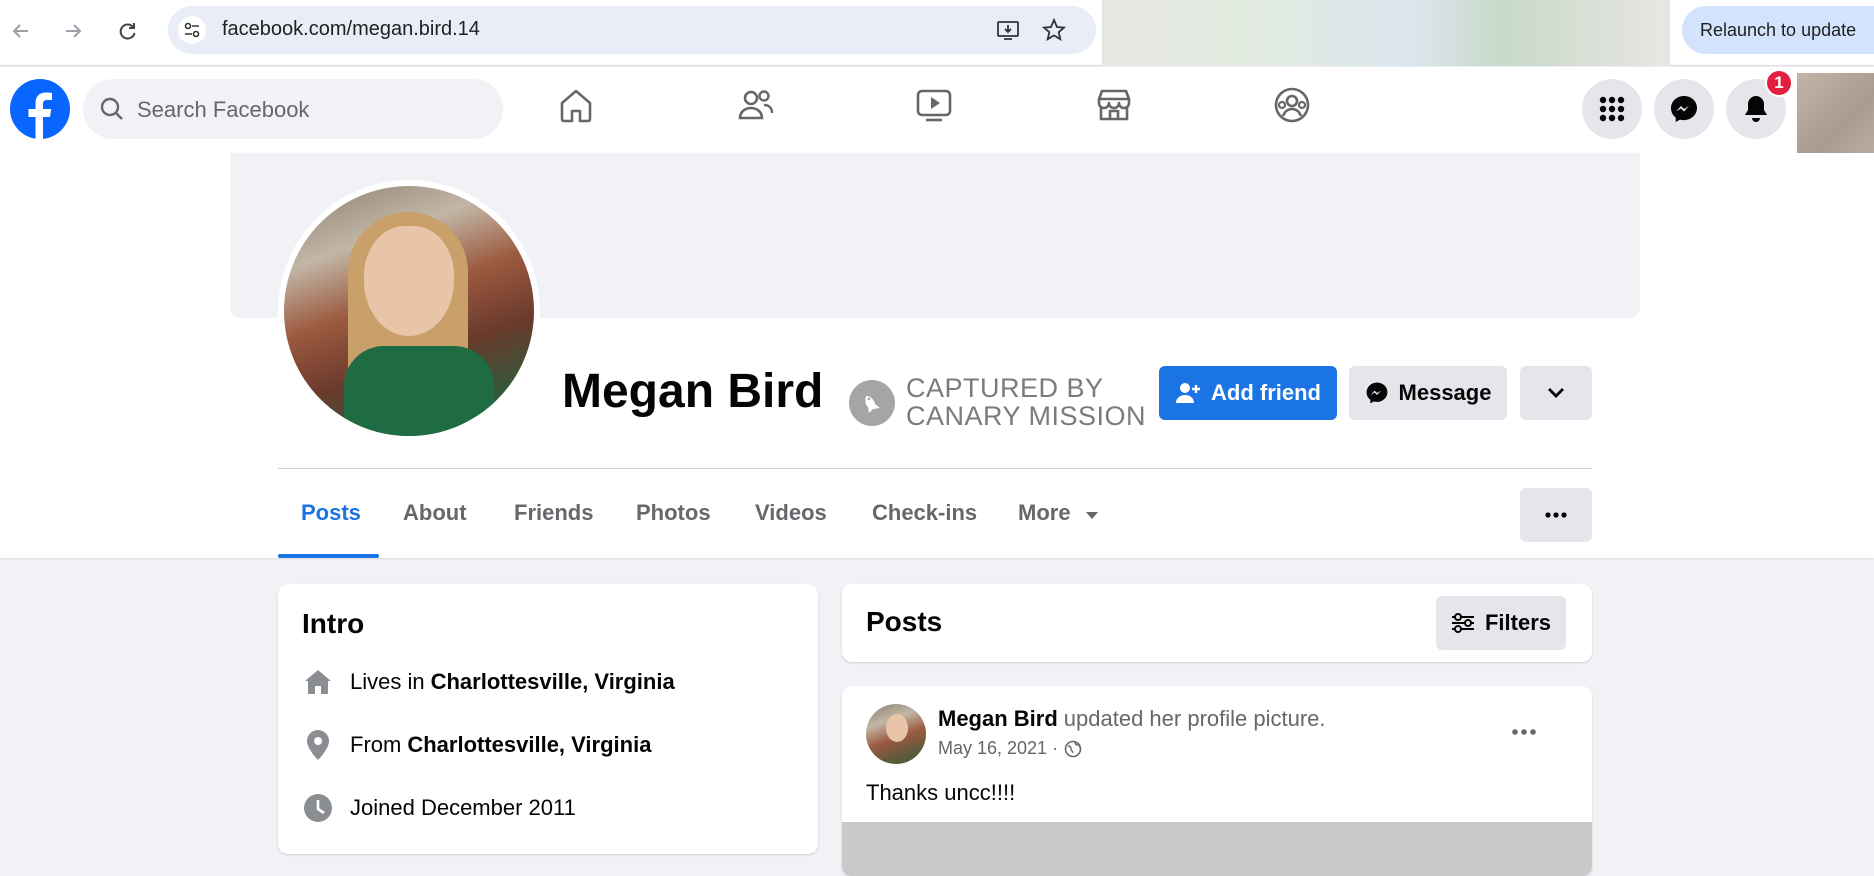 This screenshot has height=876, width=1874. What do you see at coordinates (1026, 416) in the screenshot?
I see `watermark-line-2: CANARY MISSION` at bounding box center [1026, 416].